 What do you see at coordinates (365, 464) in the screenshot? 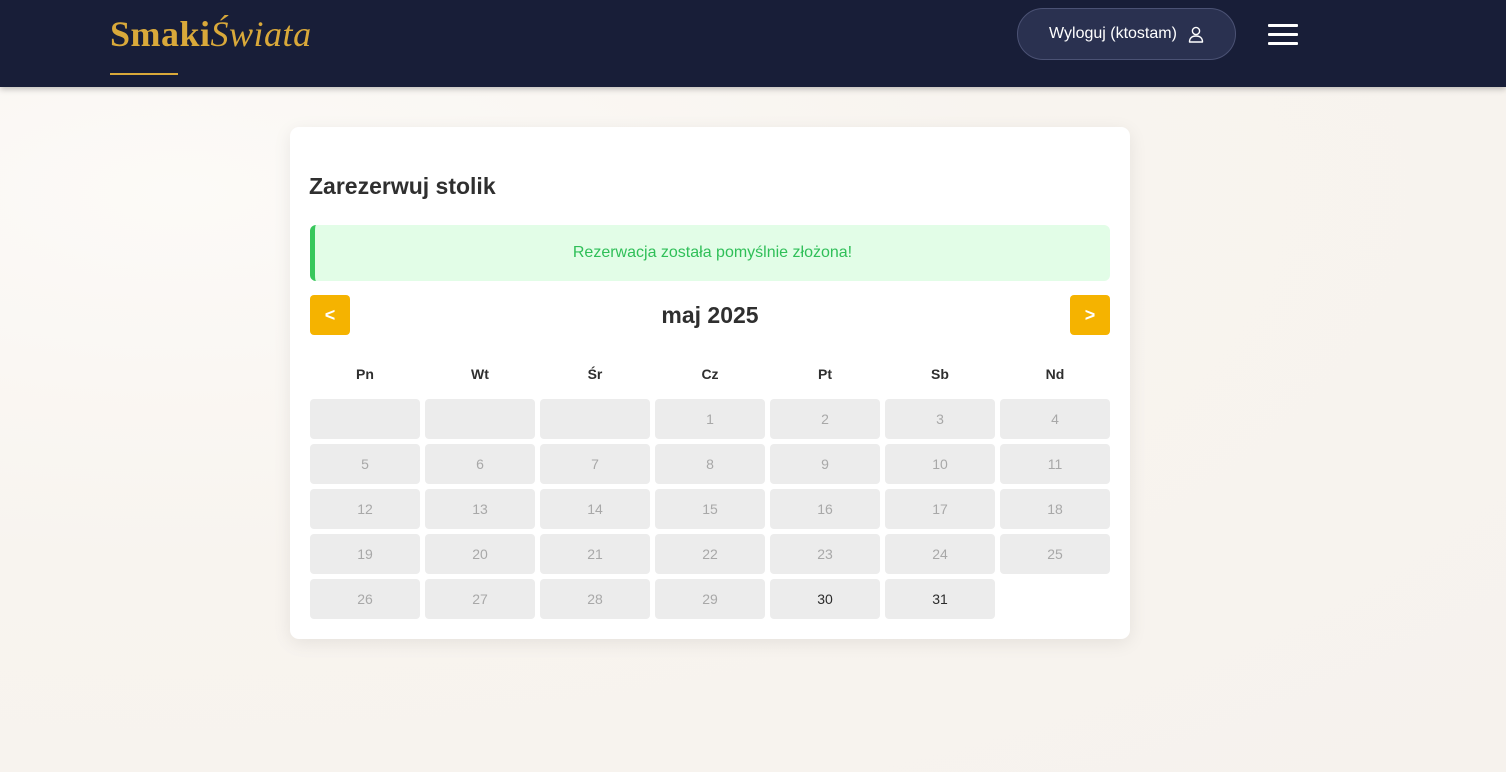
I see `calendar-day-disabled: 5` at bounding box center [365, 464].